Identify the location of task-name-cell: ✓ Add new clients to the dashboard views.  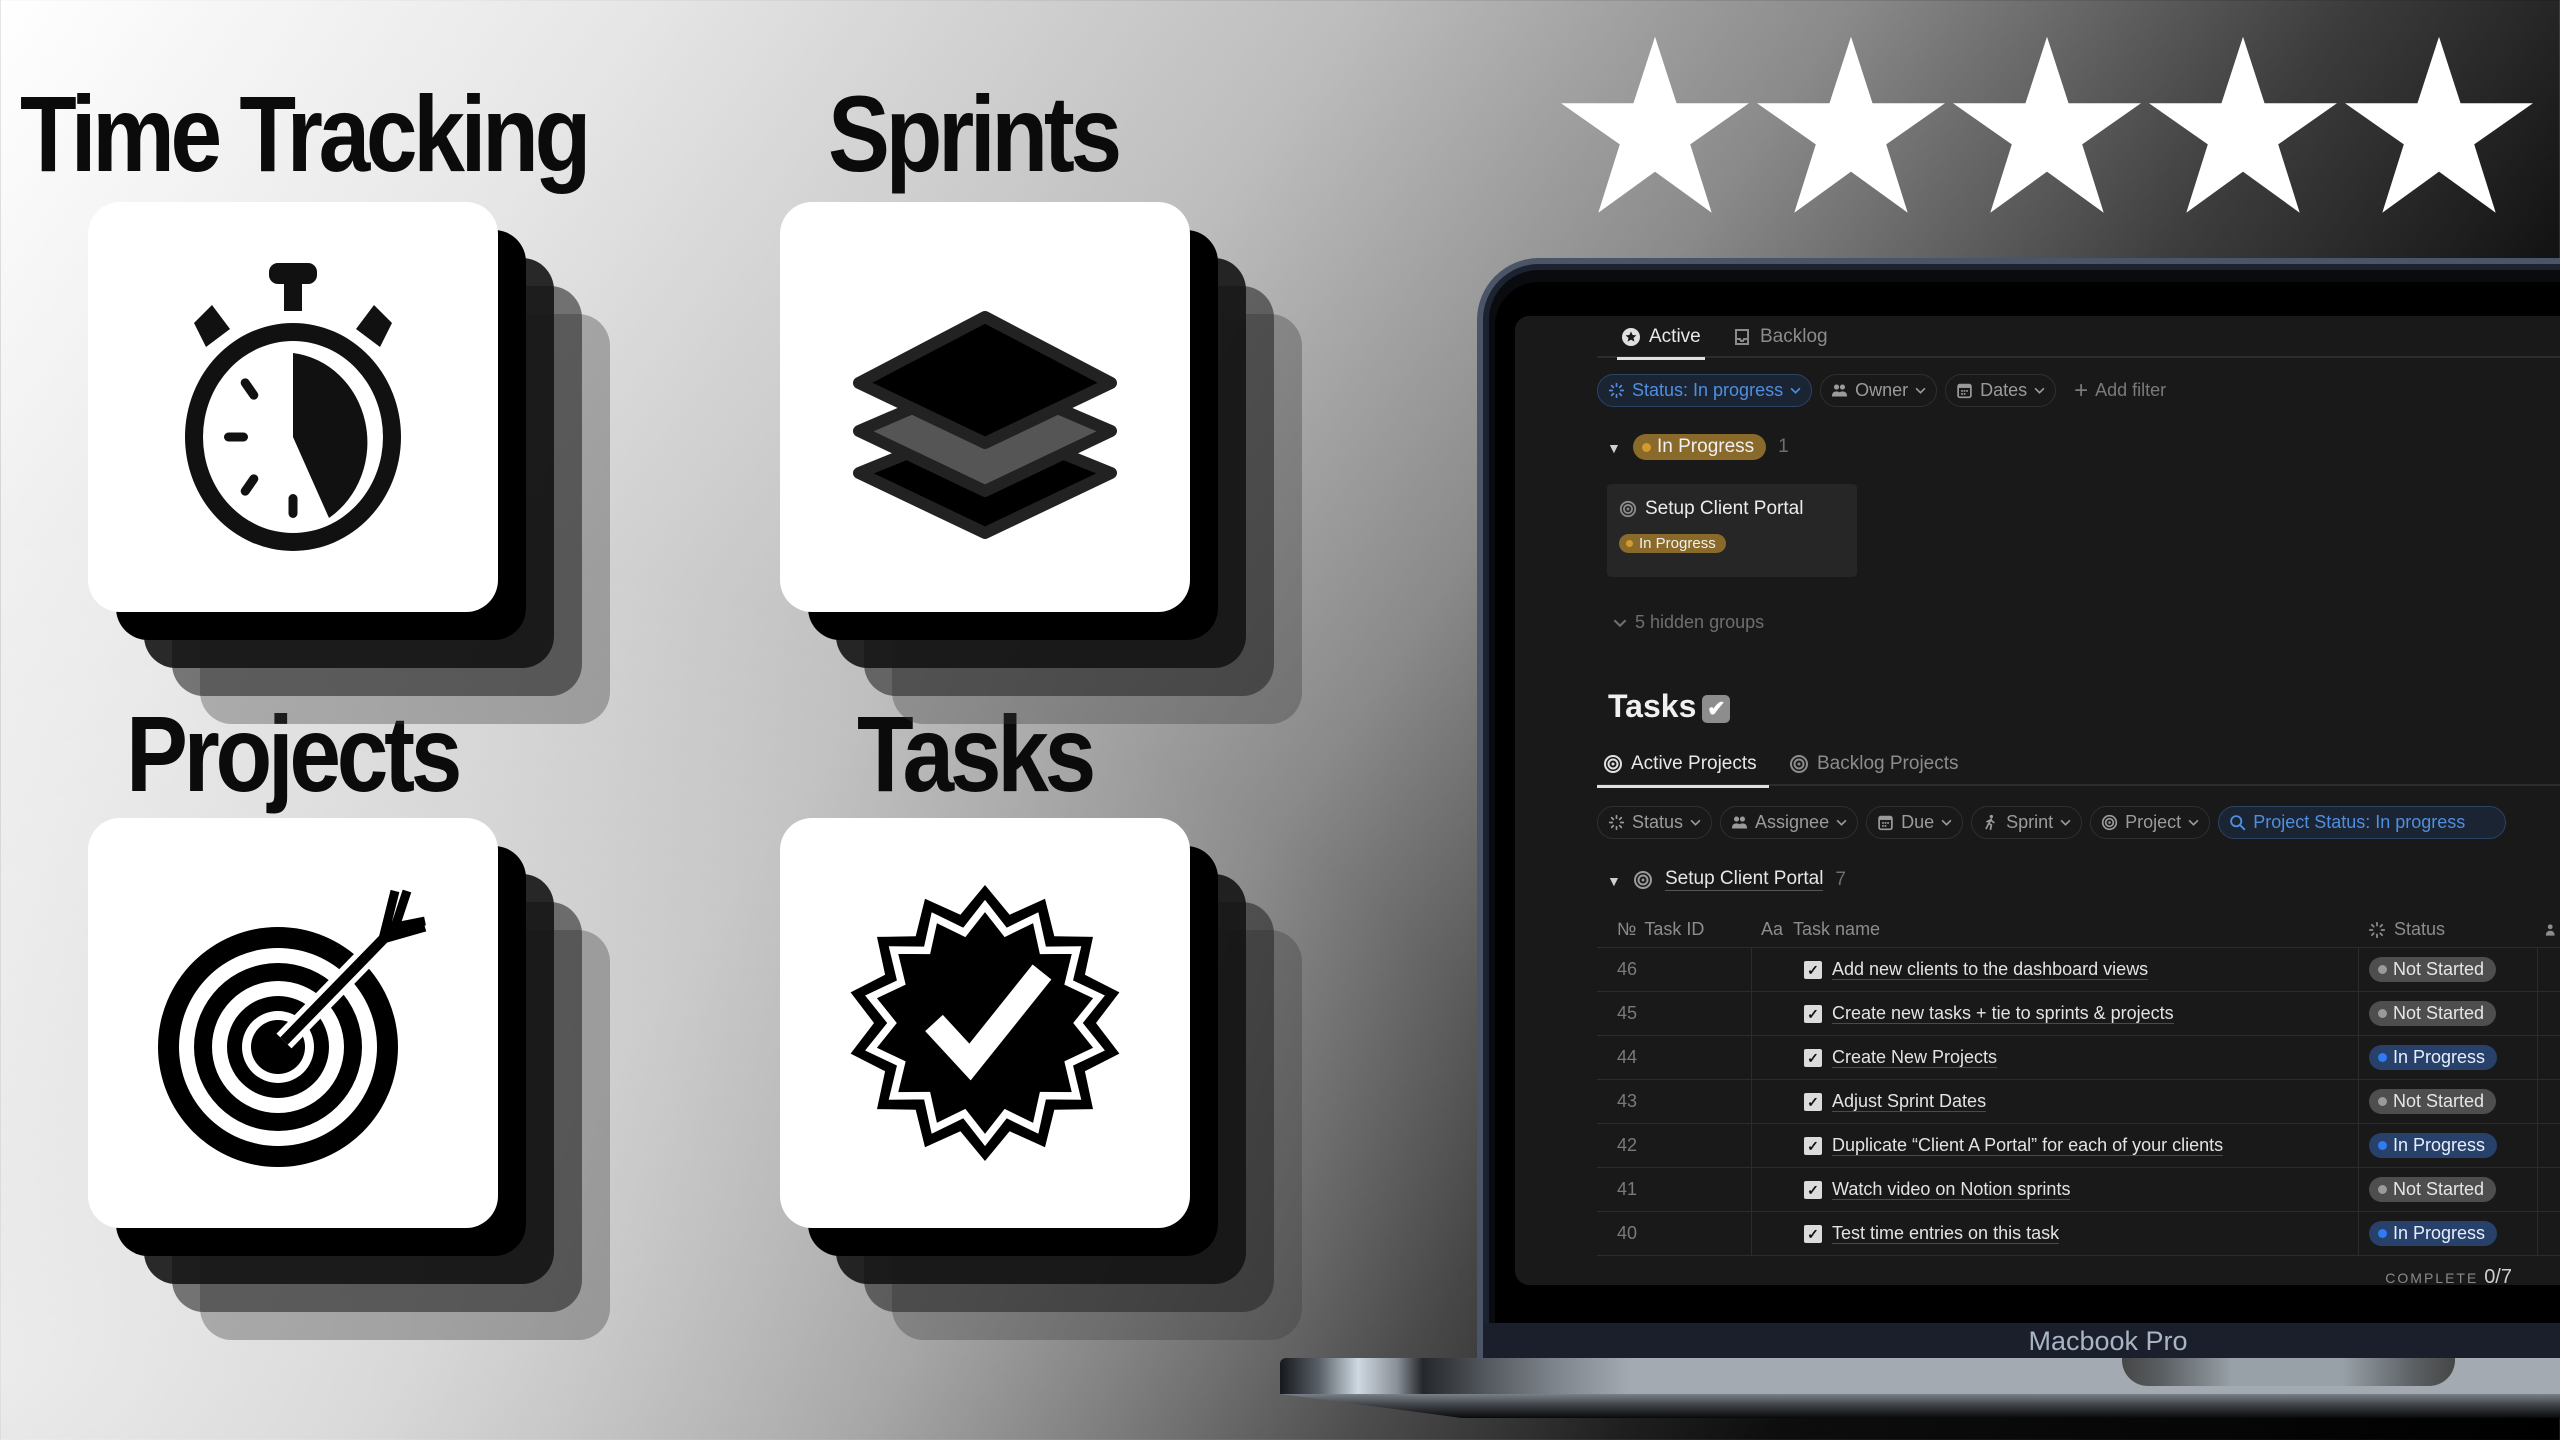
(2054, 969).